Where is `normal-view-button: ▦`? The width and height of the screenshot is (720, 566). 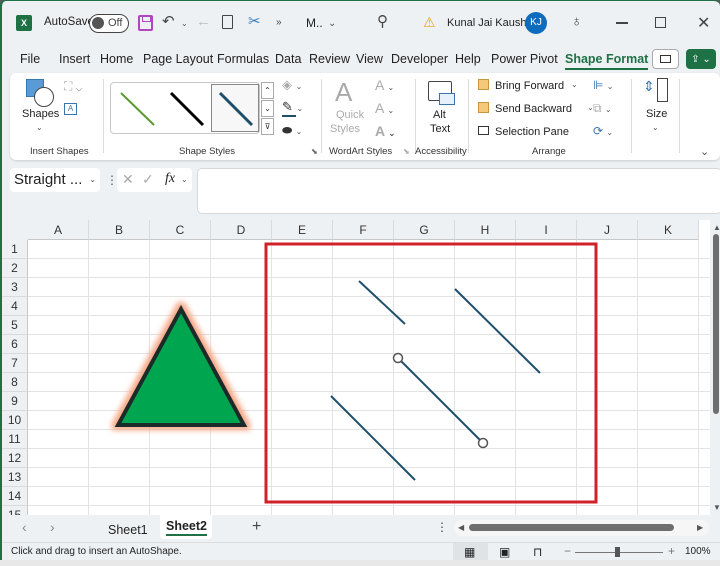
normal-view-button: ▦ is located at coordinates (470, 551).